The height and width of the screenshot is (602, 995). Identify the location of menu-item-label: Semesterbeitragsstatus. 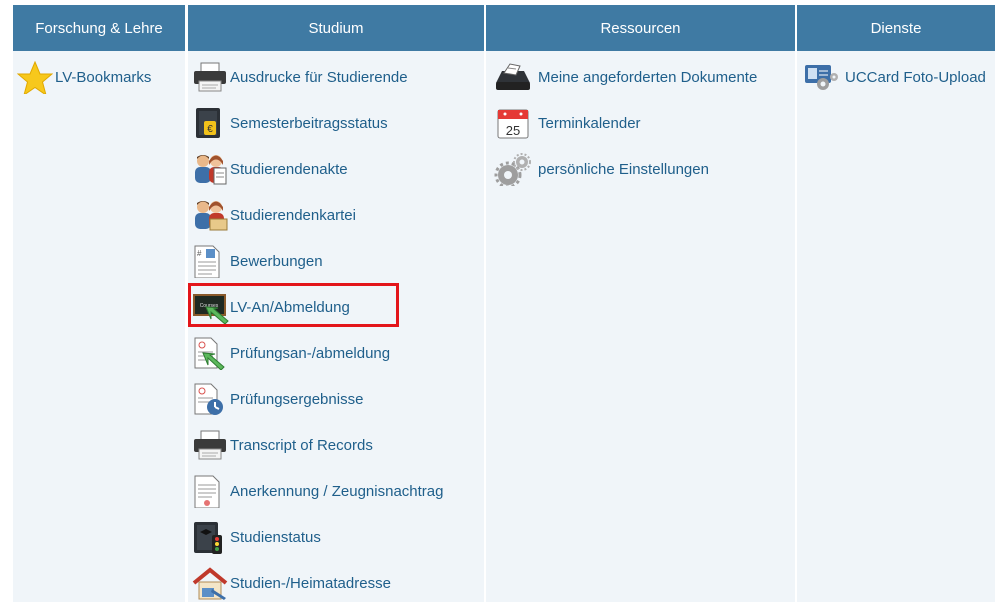
(309, 123).